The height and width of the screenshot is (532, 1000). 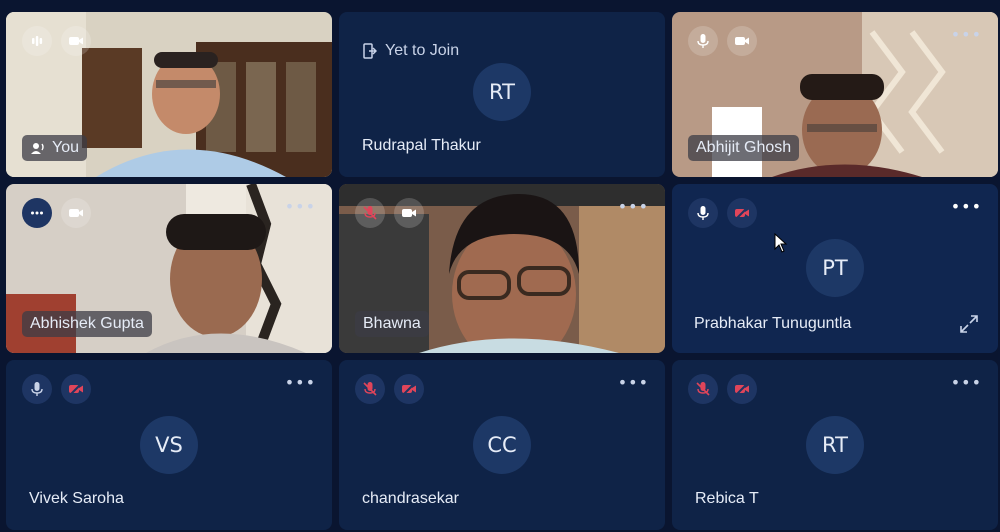 What do you see at coordinates (37, 148) in the screenshot?
I see `speaker-icon` at bounding box center [37, 148].